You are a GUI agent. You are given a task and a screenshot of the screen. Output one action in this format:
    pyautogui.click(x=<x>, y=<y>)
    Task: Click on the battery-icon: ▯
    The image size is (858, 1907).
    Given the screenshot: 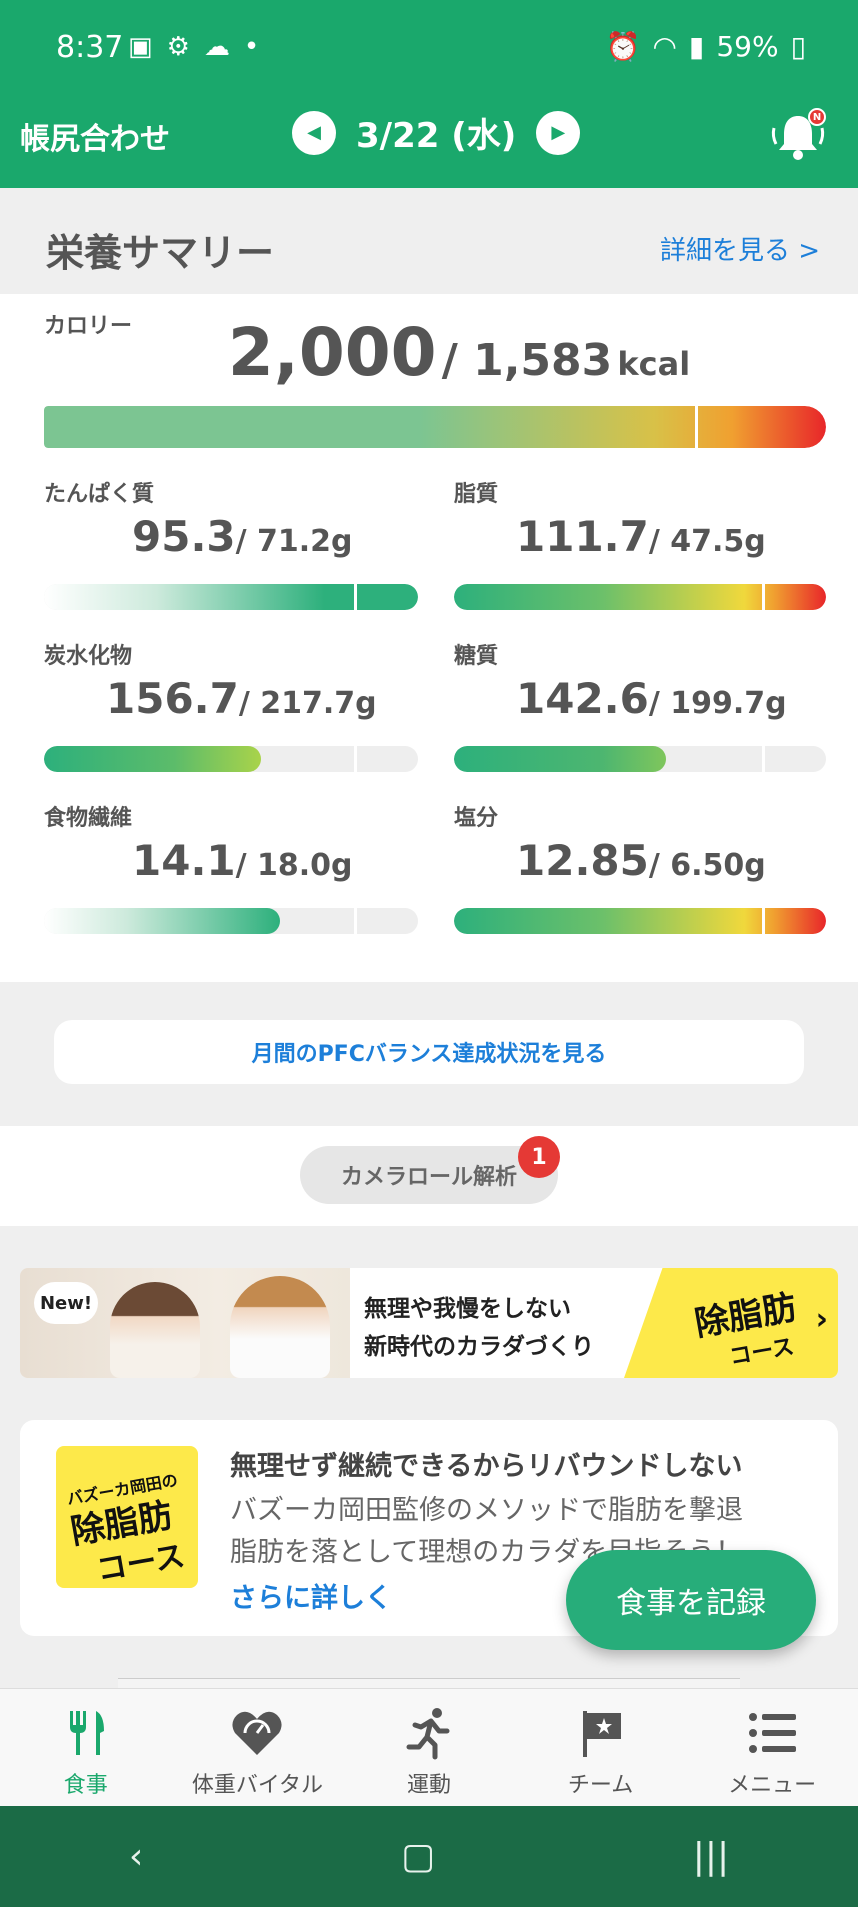 What is the action you would take?
    pyautogui.click(x=798, y=46)
    